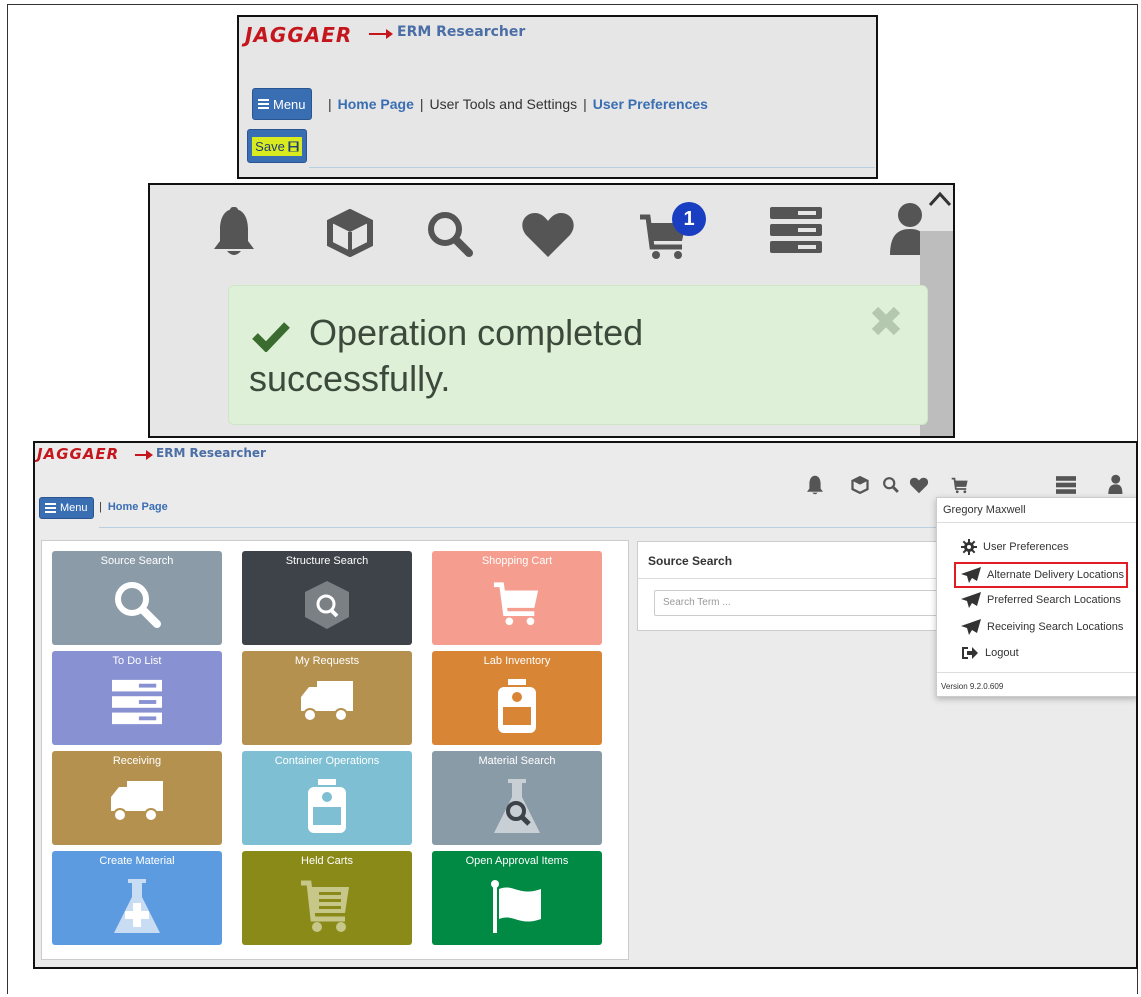 The height and width of the screenshot is (997, 1141). I want to click on tile-label: Structure Search, so click(327, 561).